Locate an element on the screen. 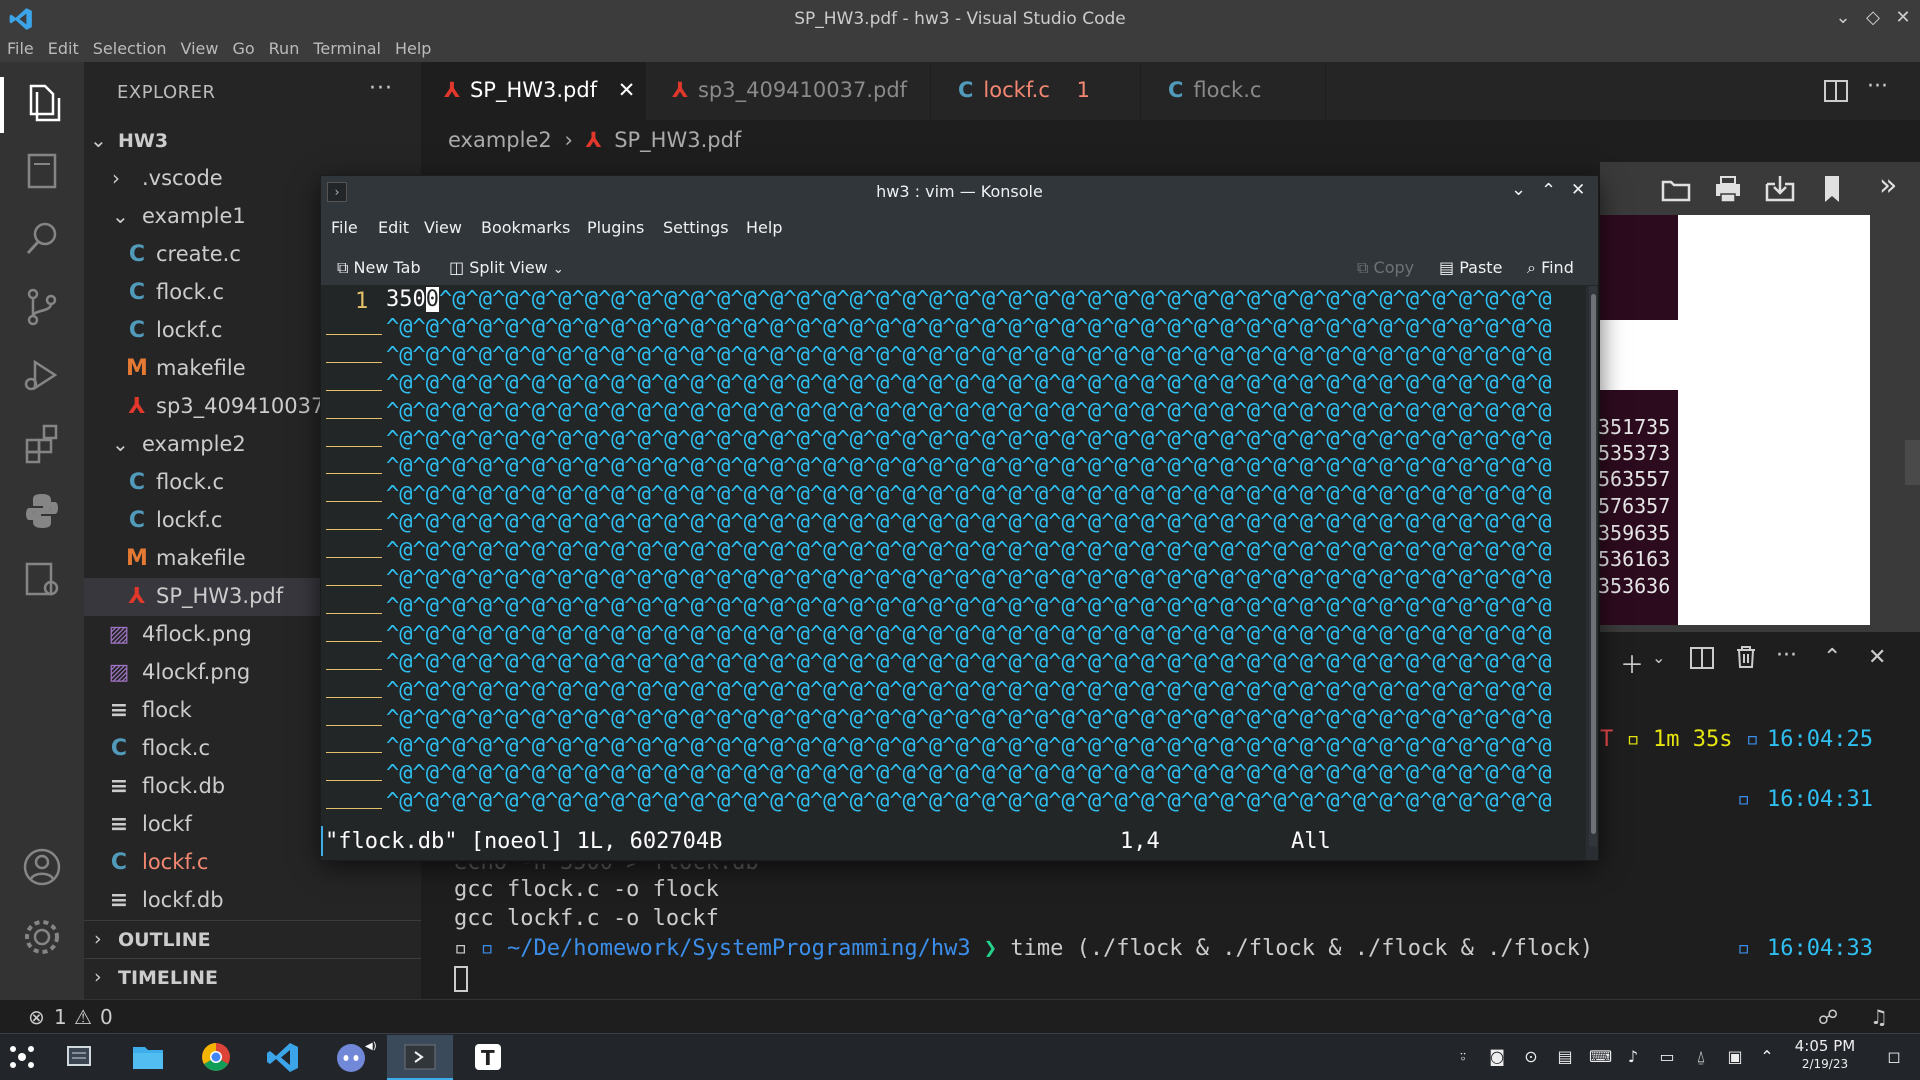 This screenshot has height=1080, width=1920. notifications-bell-icon: ♫ is located at coordinates (1879, 1017).